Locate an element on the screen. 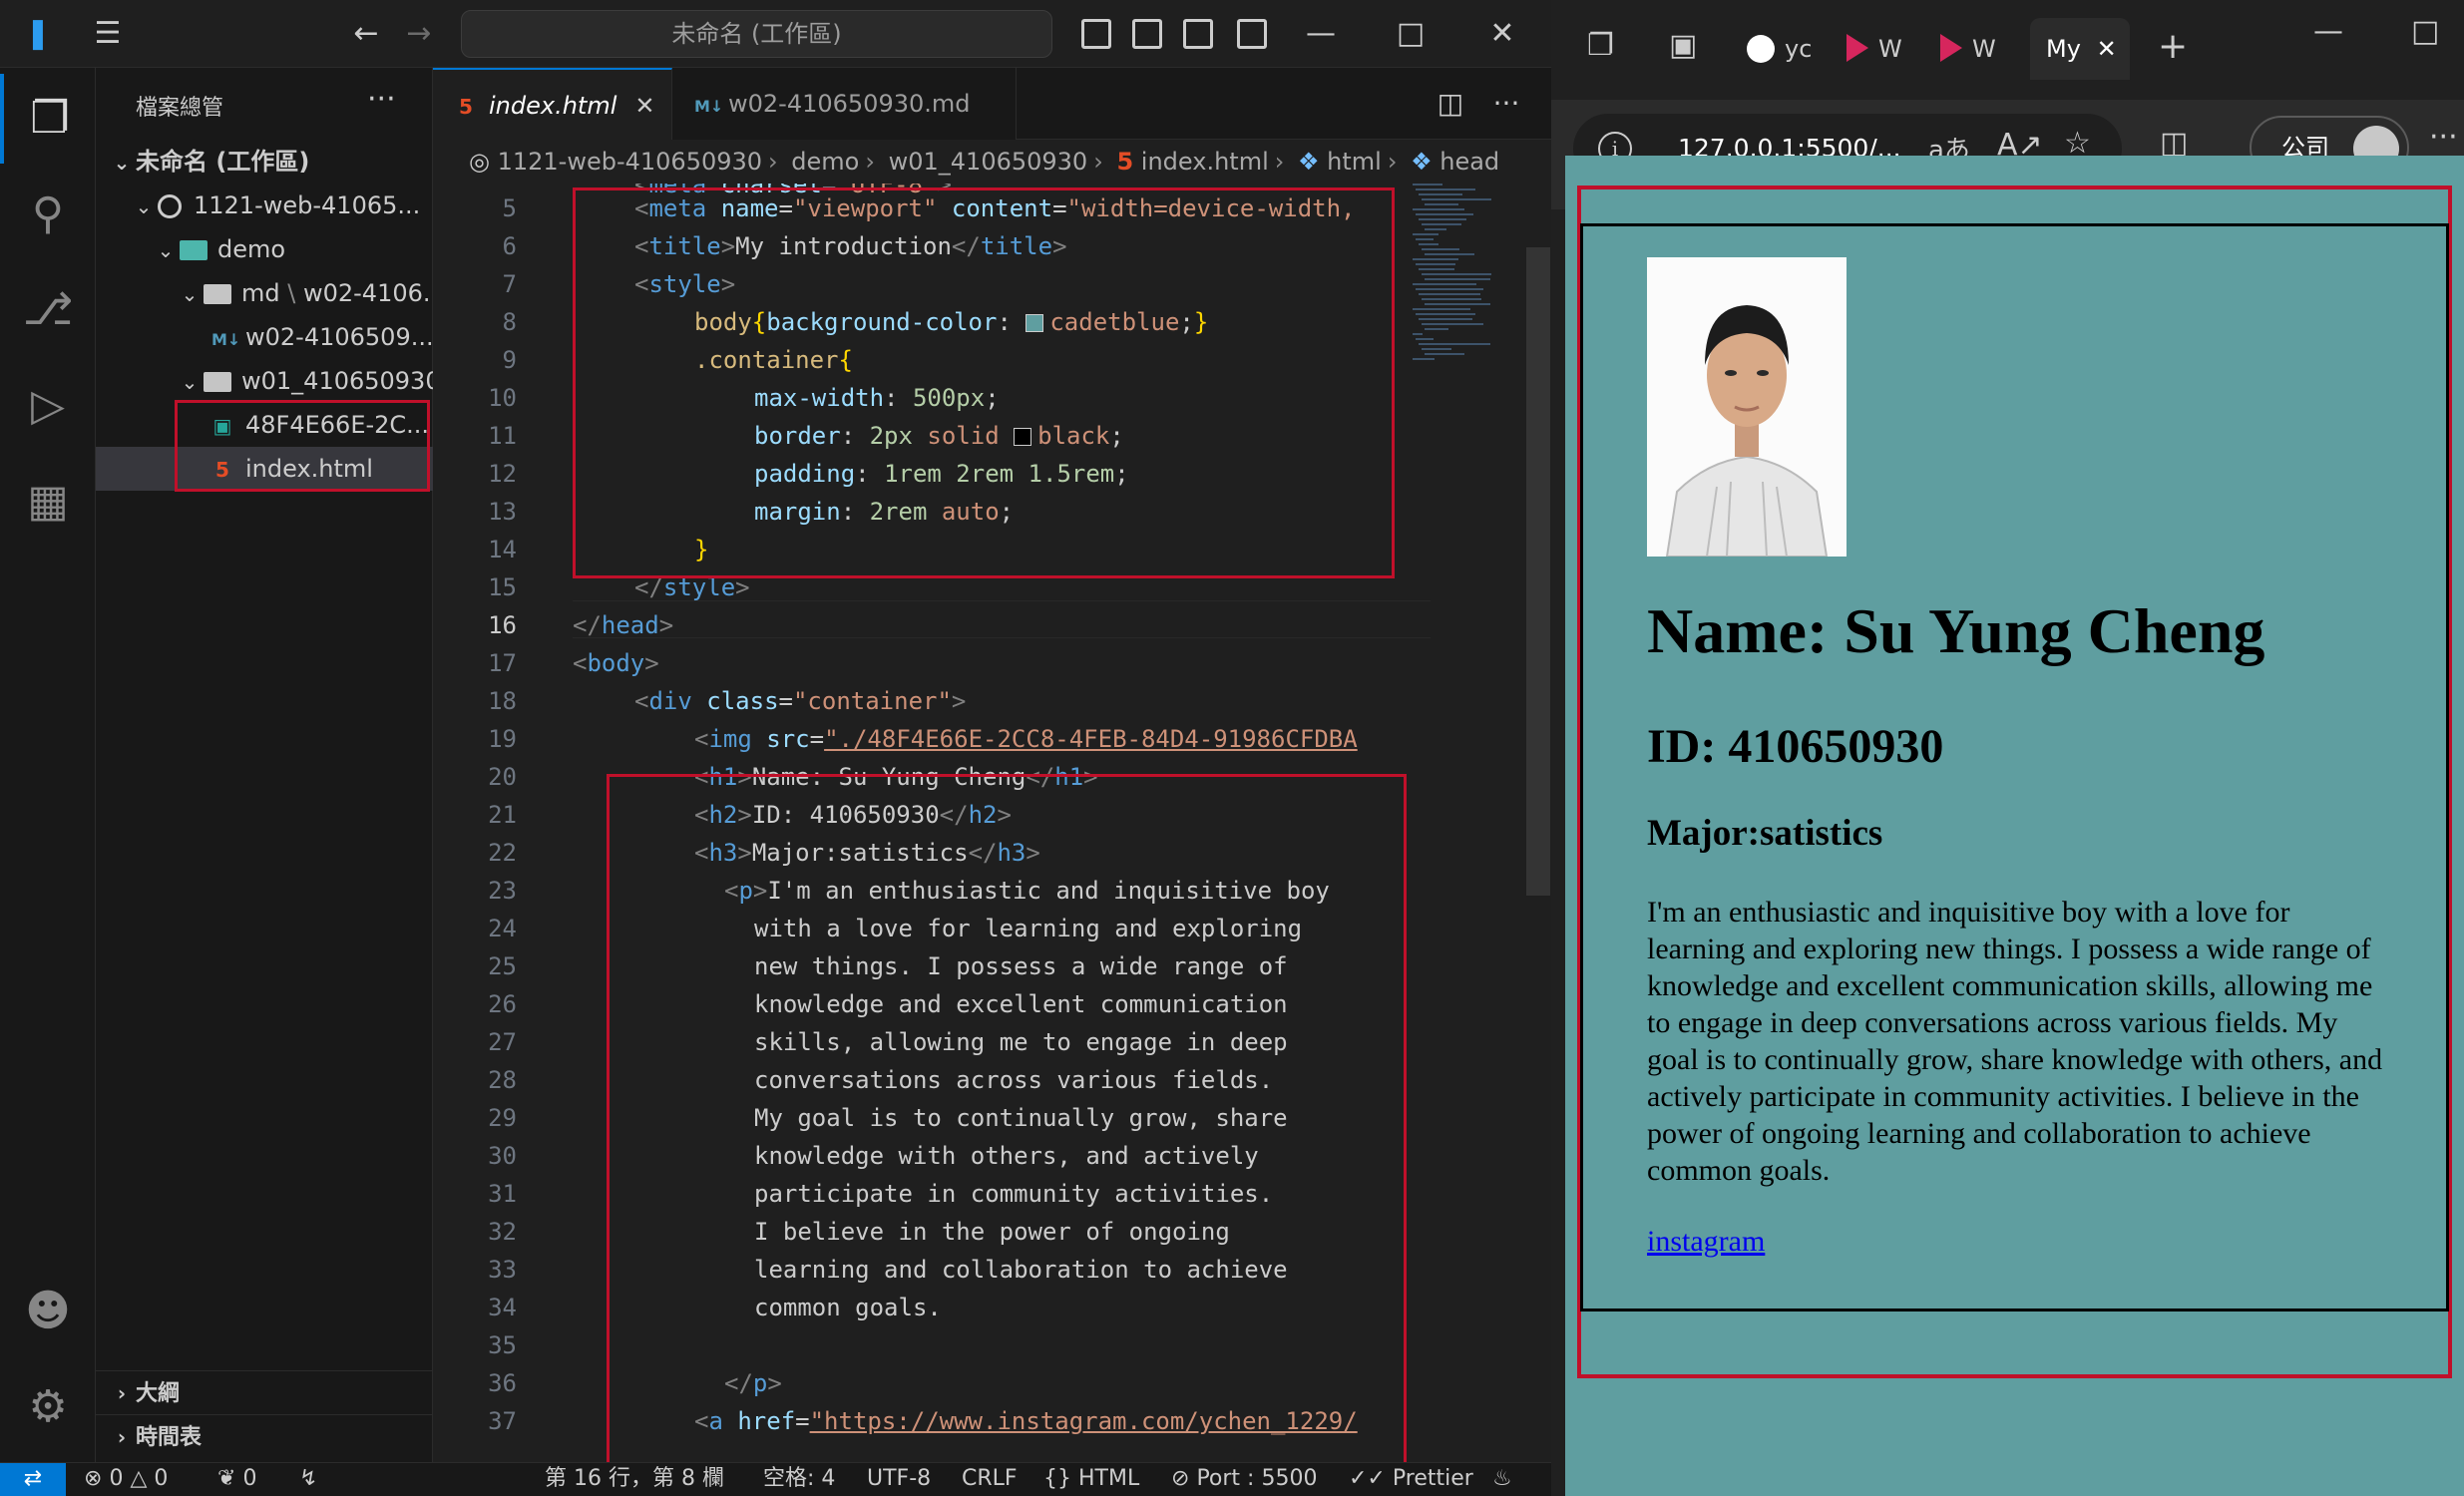 The height and width of the screenshot is (1496, 2464). editor-scroll-thumb is located at coordinates (1538, 571).